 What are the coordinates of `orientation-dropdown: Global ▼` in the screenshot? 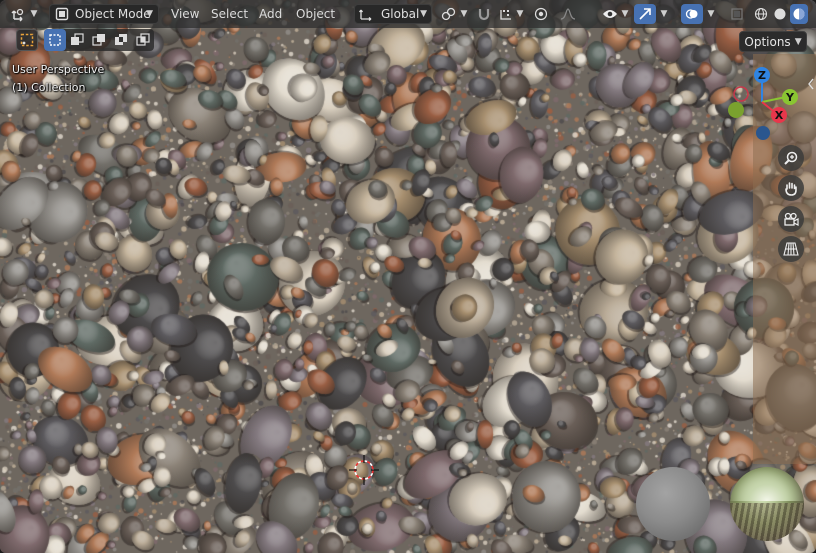 It's located at (393, 14).